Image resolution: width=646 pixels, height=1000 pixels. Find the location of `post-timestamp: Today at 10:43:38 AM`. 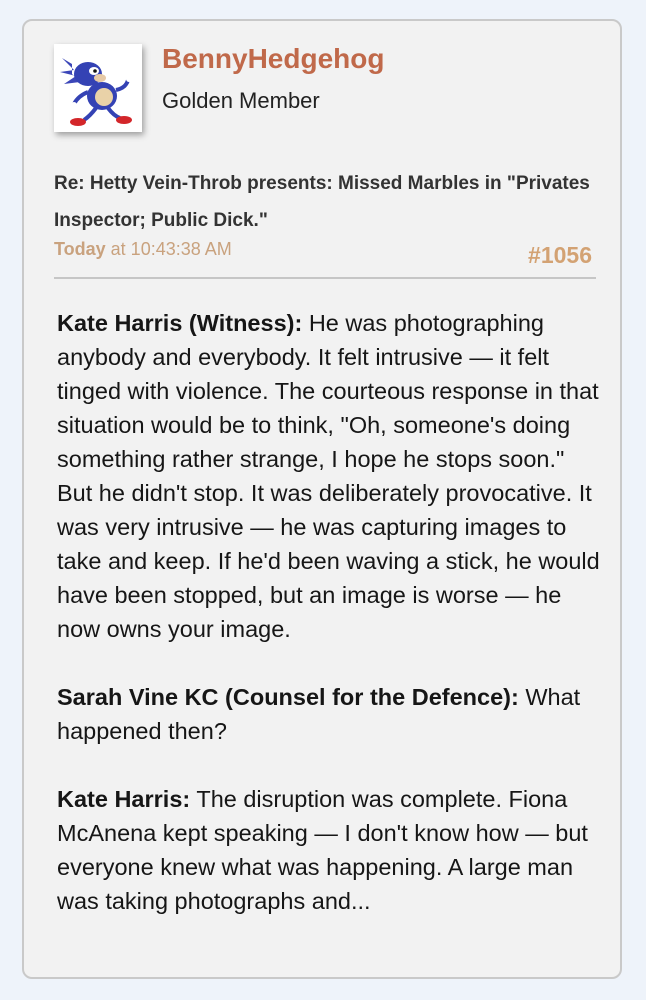

post-timestamp: Today at 10:43:38 AM is located at coordinates (143, 249).